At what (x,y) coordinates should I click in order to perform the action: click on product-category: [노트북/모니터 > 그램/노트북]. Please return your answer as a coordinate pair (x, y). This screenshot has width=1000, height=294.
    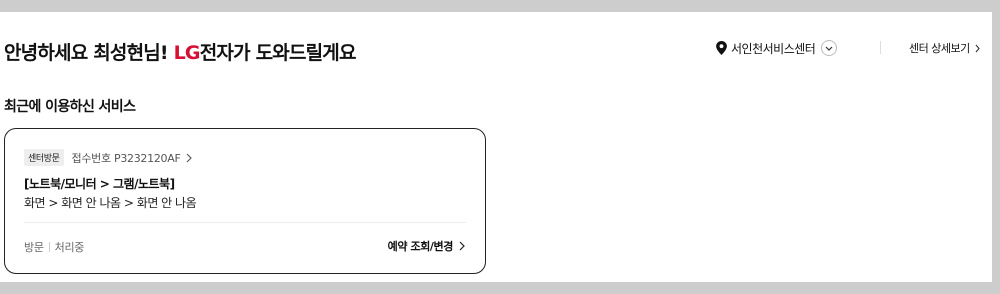
    Looking at the image, I should click on (99, 184).